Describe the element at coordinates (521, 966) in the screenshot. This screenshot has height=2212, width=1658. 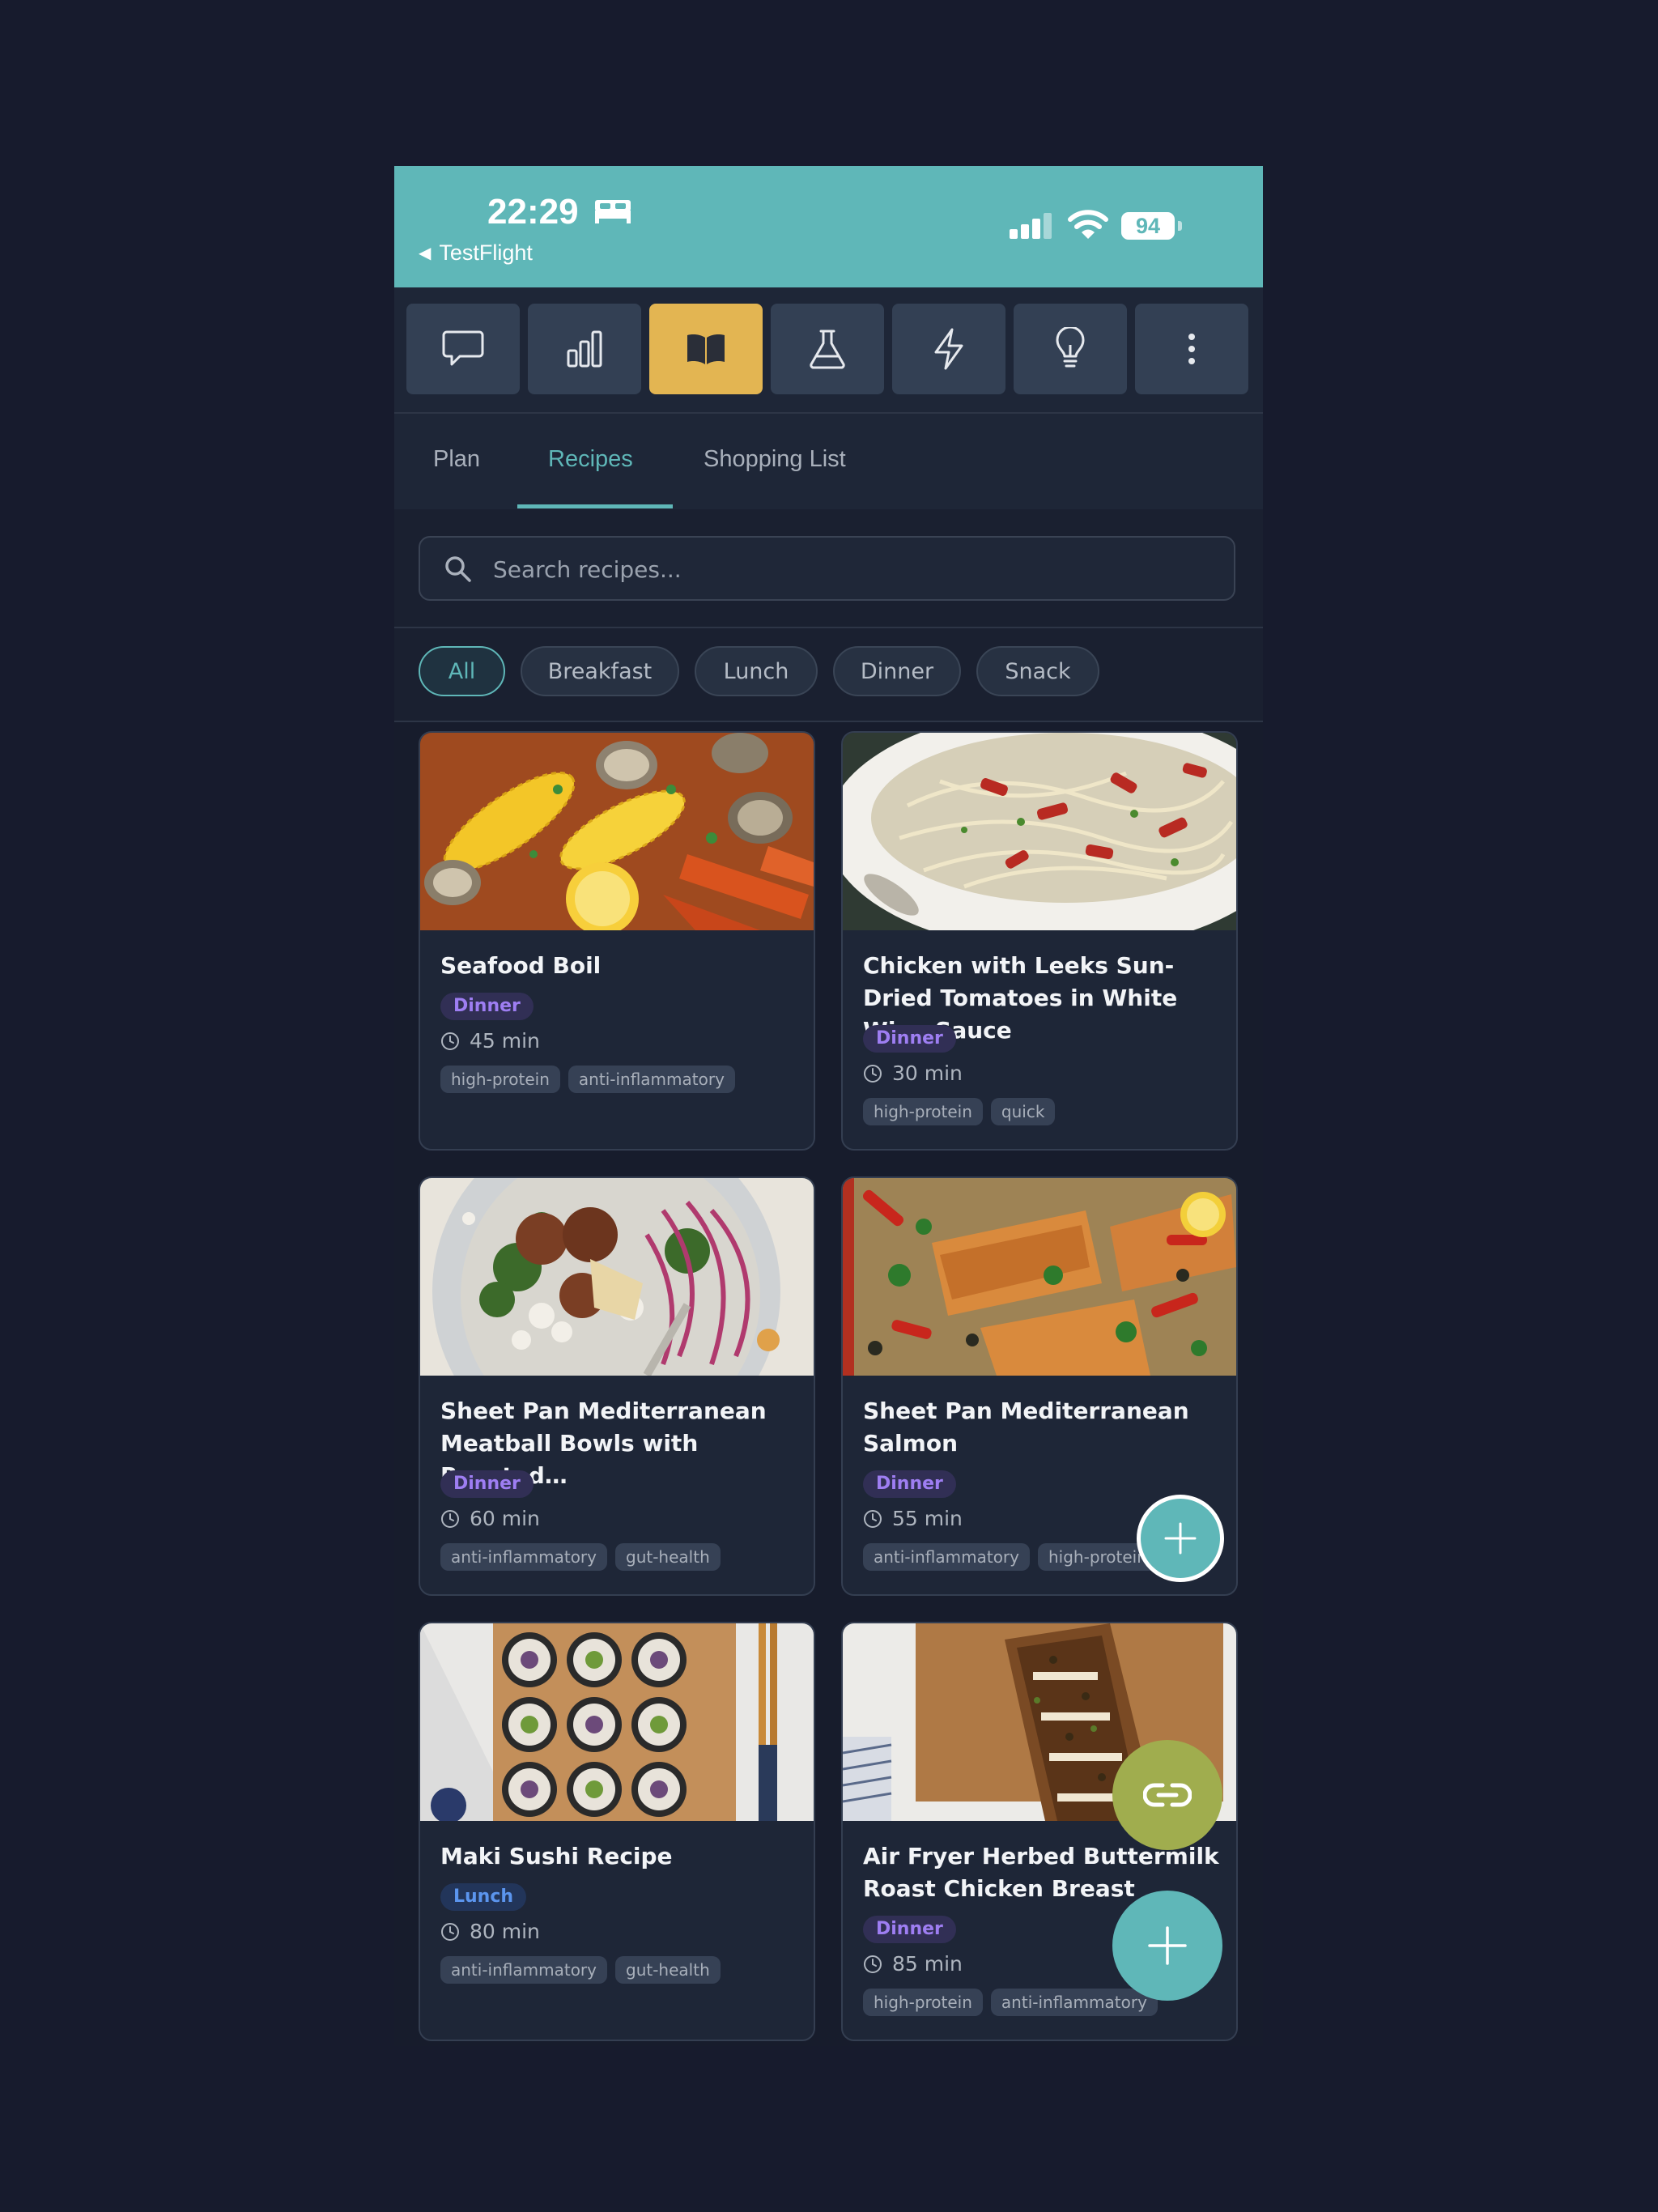
I see `recipe-title: Seafood Boil` at that location.